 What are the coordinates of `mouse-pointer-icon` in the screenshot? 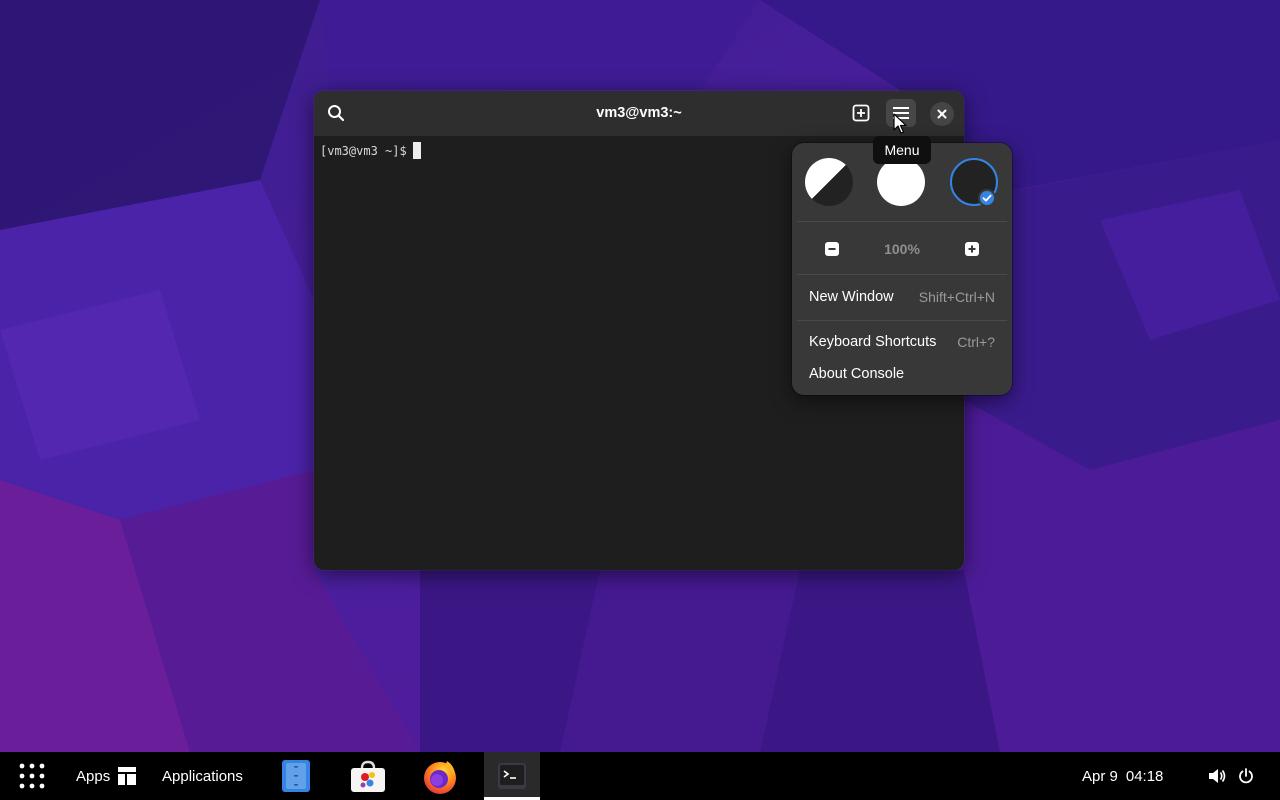 It's located at (900, 123).